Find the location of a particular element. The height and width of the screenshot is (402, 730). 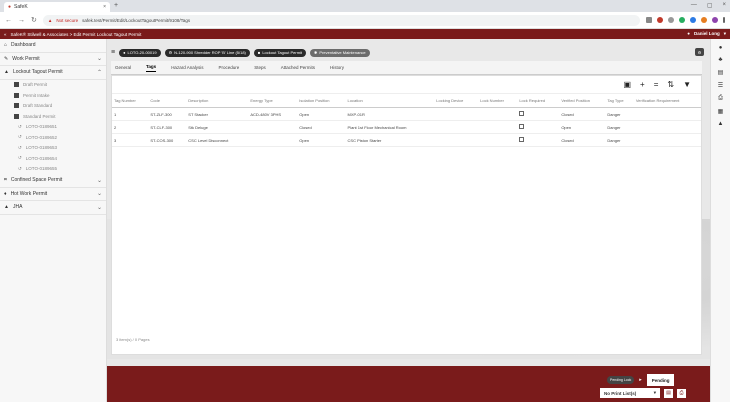

column-header: Energy Type is located at coordinates (273, 100).